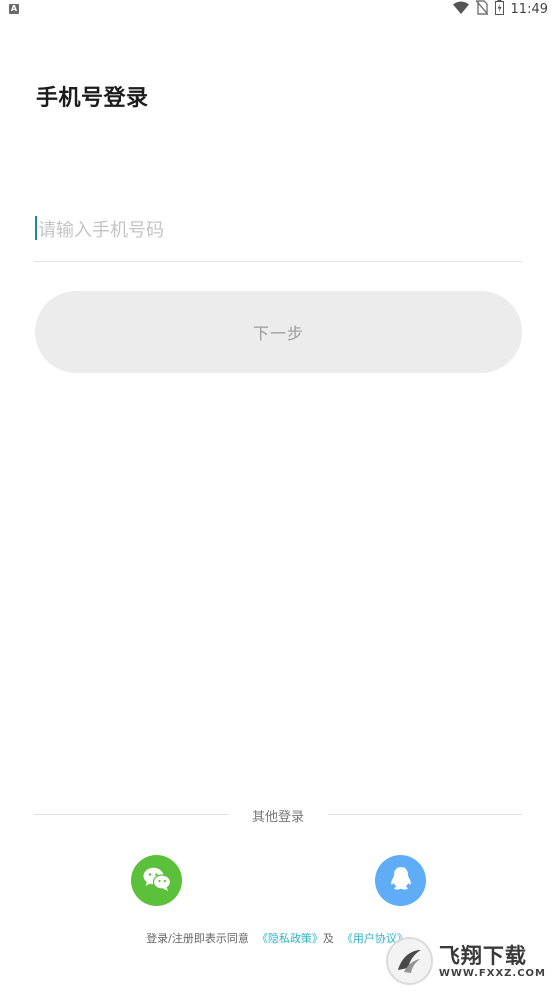 This screenshot has width=554, height=993. Describe the element at coordinates (492, 973) in the screenshot. I see `watermark-url: WWW.FXXZ.COM` at that location.